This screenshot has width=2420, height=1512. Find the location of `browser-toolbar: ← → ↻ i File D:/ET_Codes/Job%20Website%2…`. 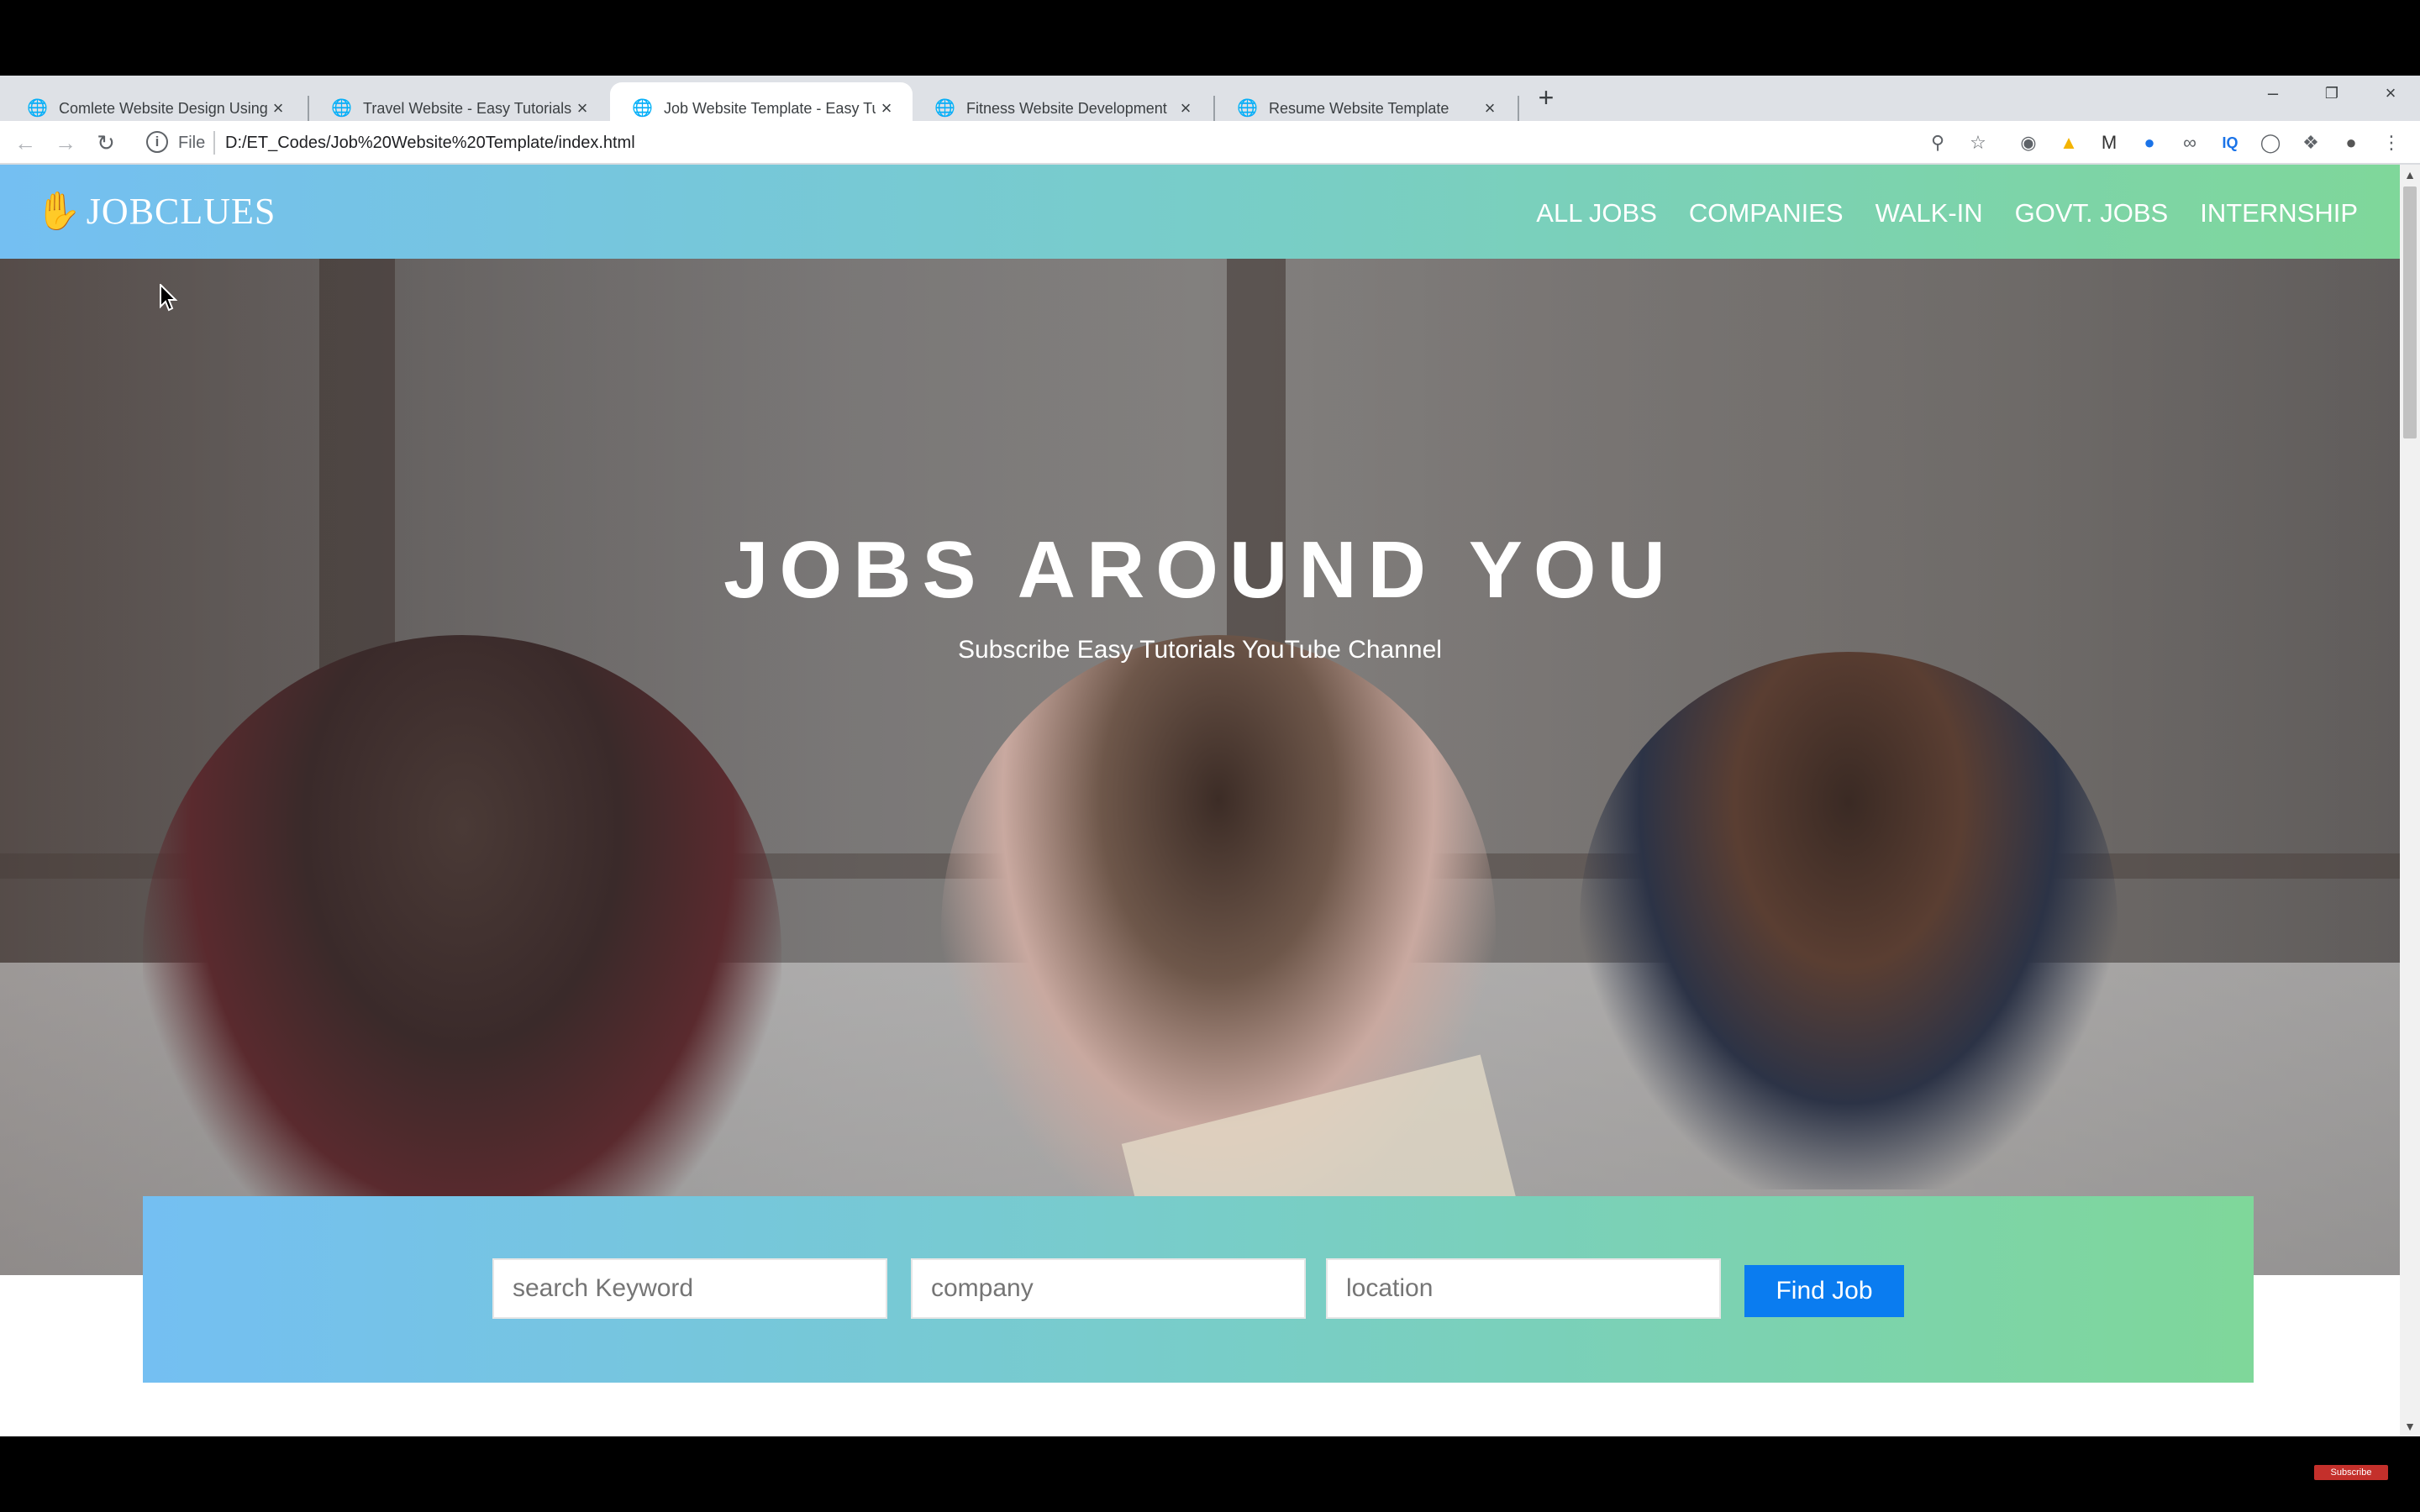

browser-toolbar: ← → ↻ i File D:/ET_Codes/Job%20Website%2… is located at coordinates (1210, 143).